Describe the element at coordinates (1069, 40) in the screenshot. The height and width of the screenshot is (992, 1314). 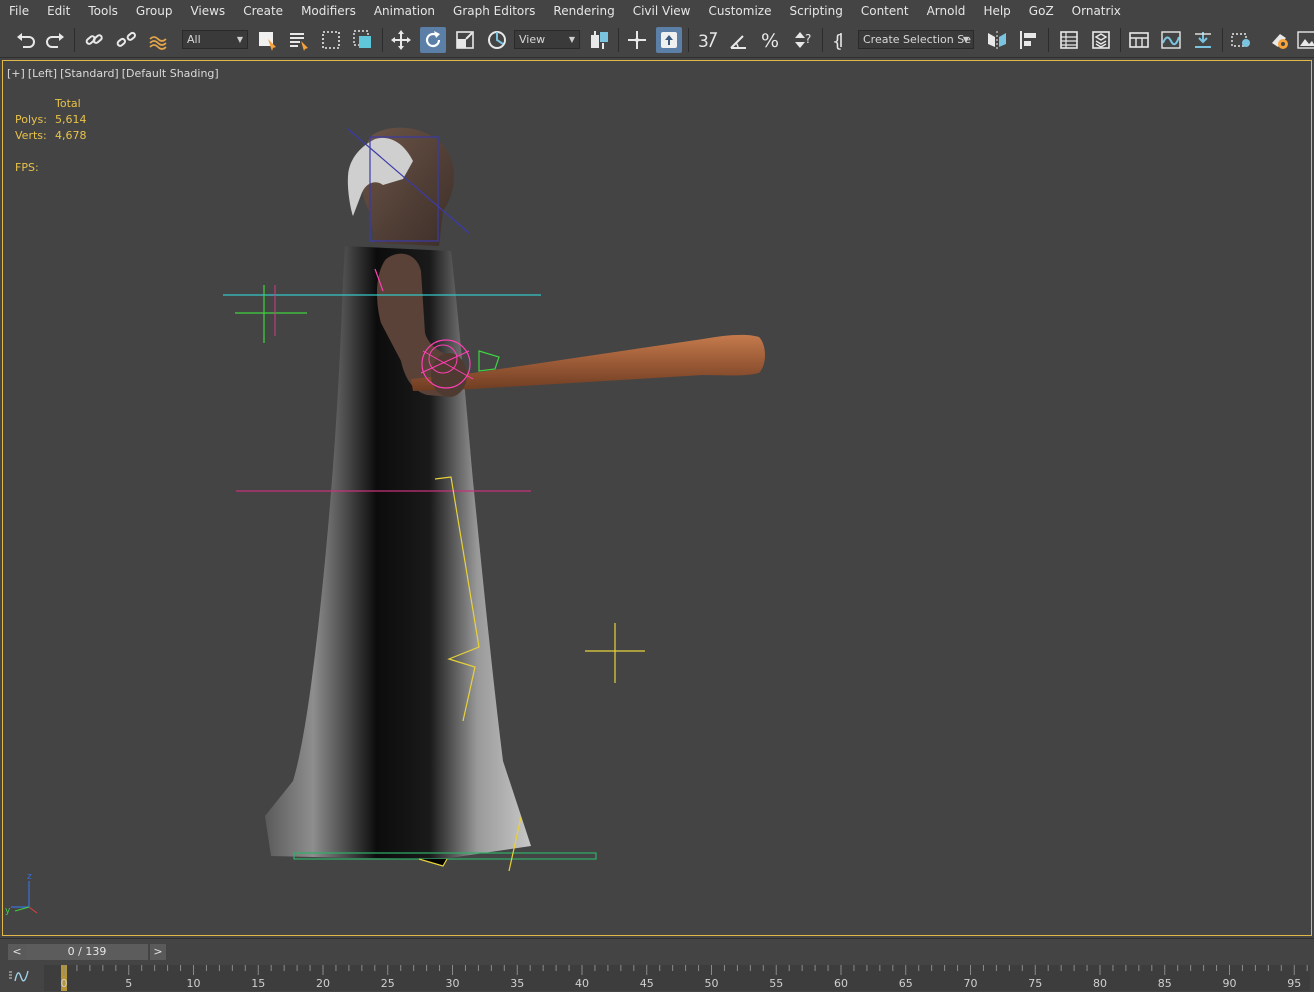
I see `scene-explorer-icon` at that location.